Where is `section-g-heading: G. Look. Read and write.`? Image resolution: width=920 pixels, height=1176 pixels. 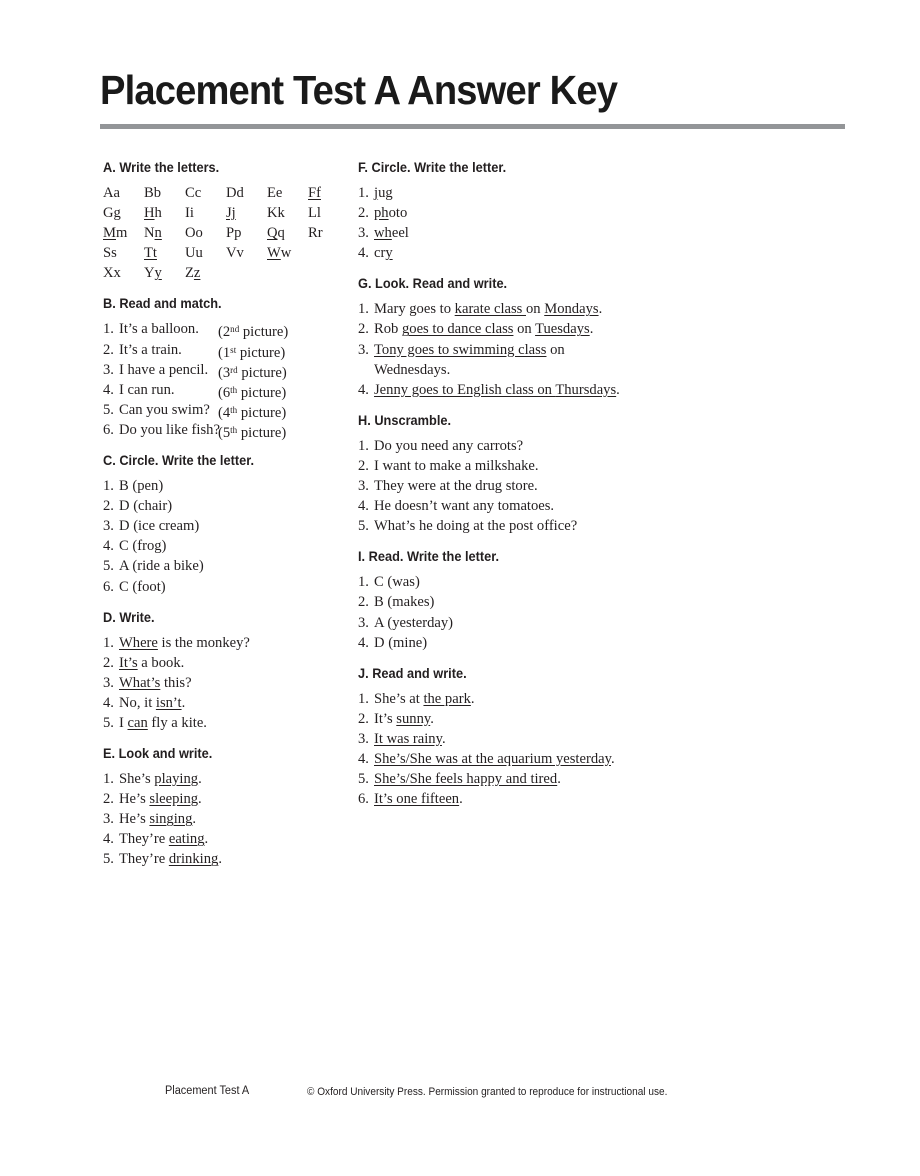 section-g-heading: G. Look. Read and write. is located at coordinates (433, 284).